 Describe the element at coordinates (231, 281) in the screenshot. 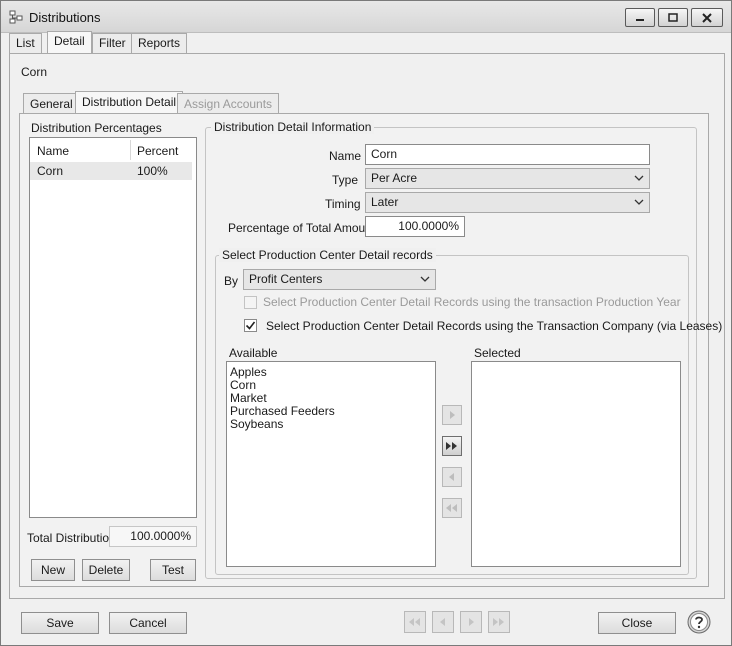

I see `by-label: By` at that location.